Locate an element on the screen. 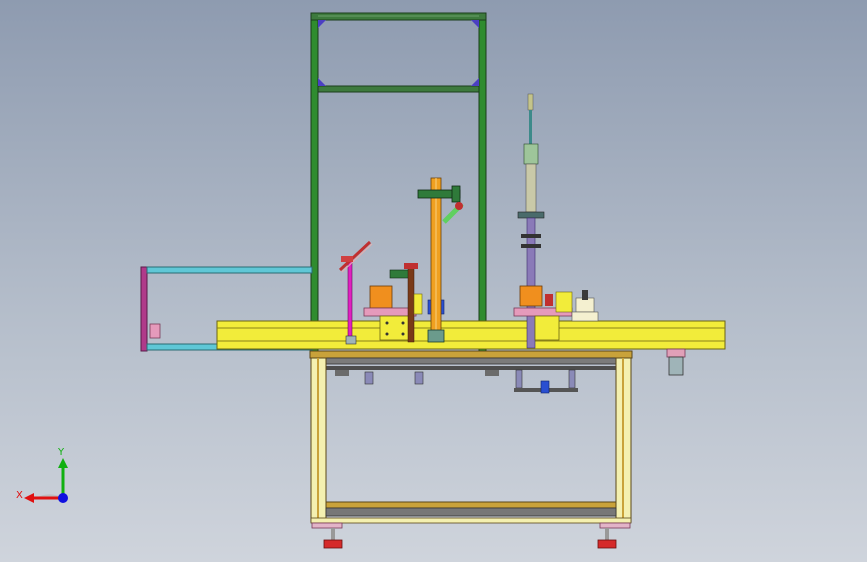 Image resolution: width=867 pixels, height=562 pixels. z-axis-dot-icon is located at coordinates (63, 498).